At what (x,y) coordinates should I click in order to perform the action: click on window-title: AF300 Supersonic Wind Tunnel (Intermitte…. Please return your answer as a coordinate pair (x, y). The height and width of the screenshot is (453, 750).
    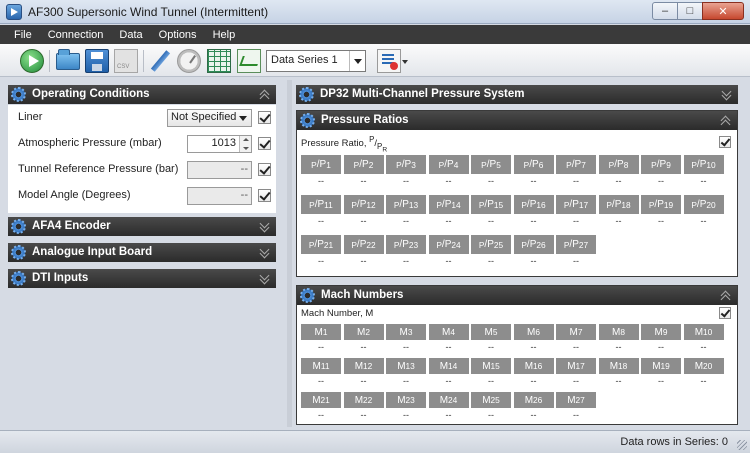
    Looking at the image, I should click on (148, 12).